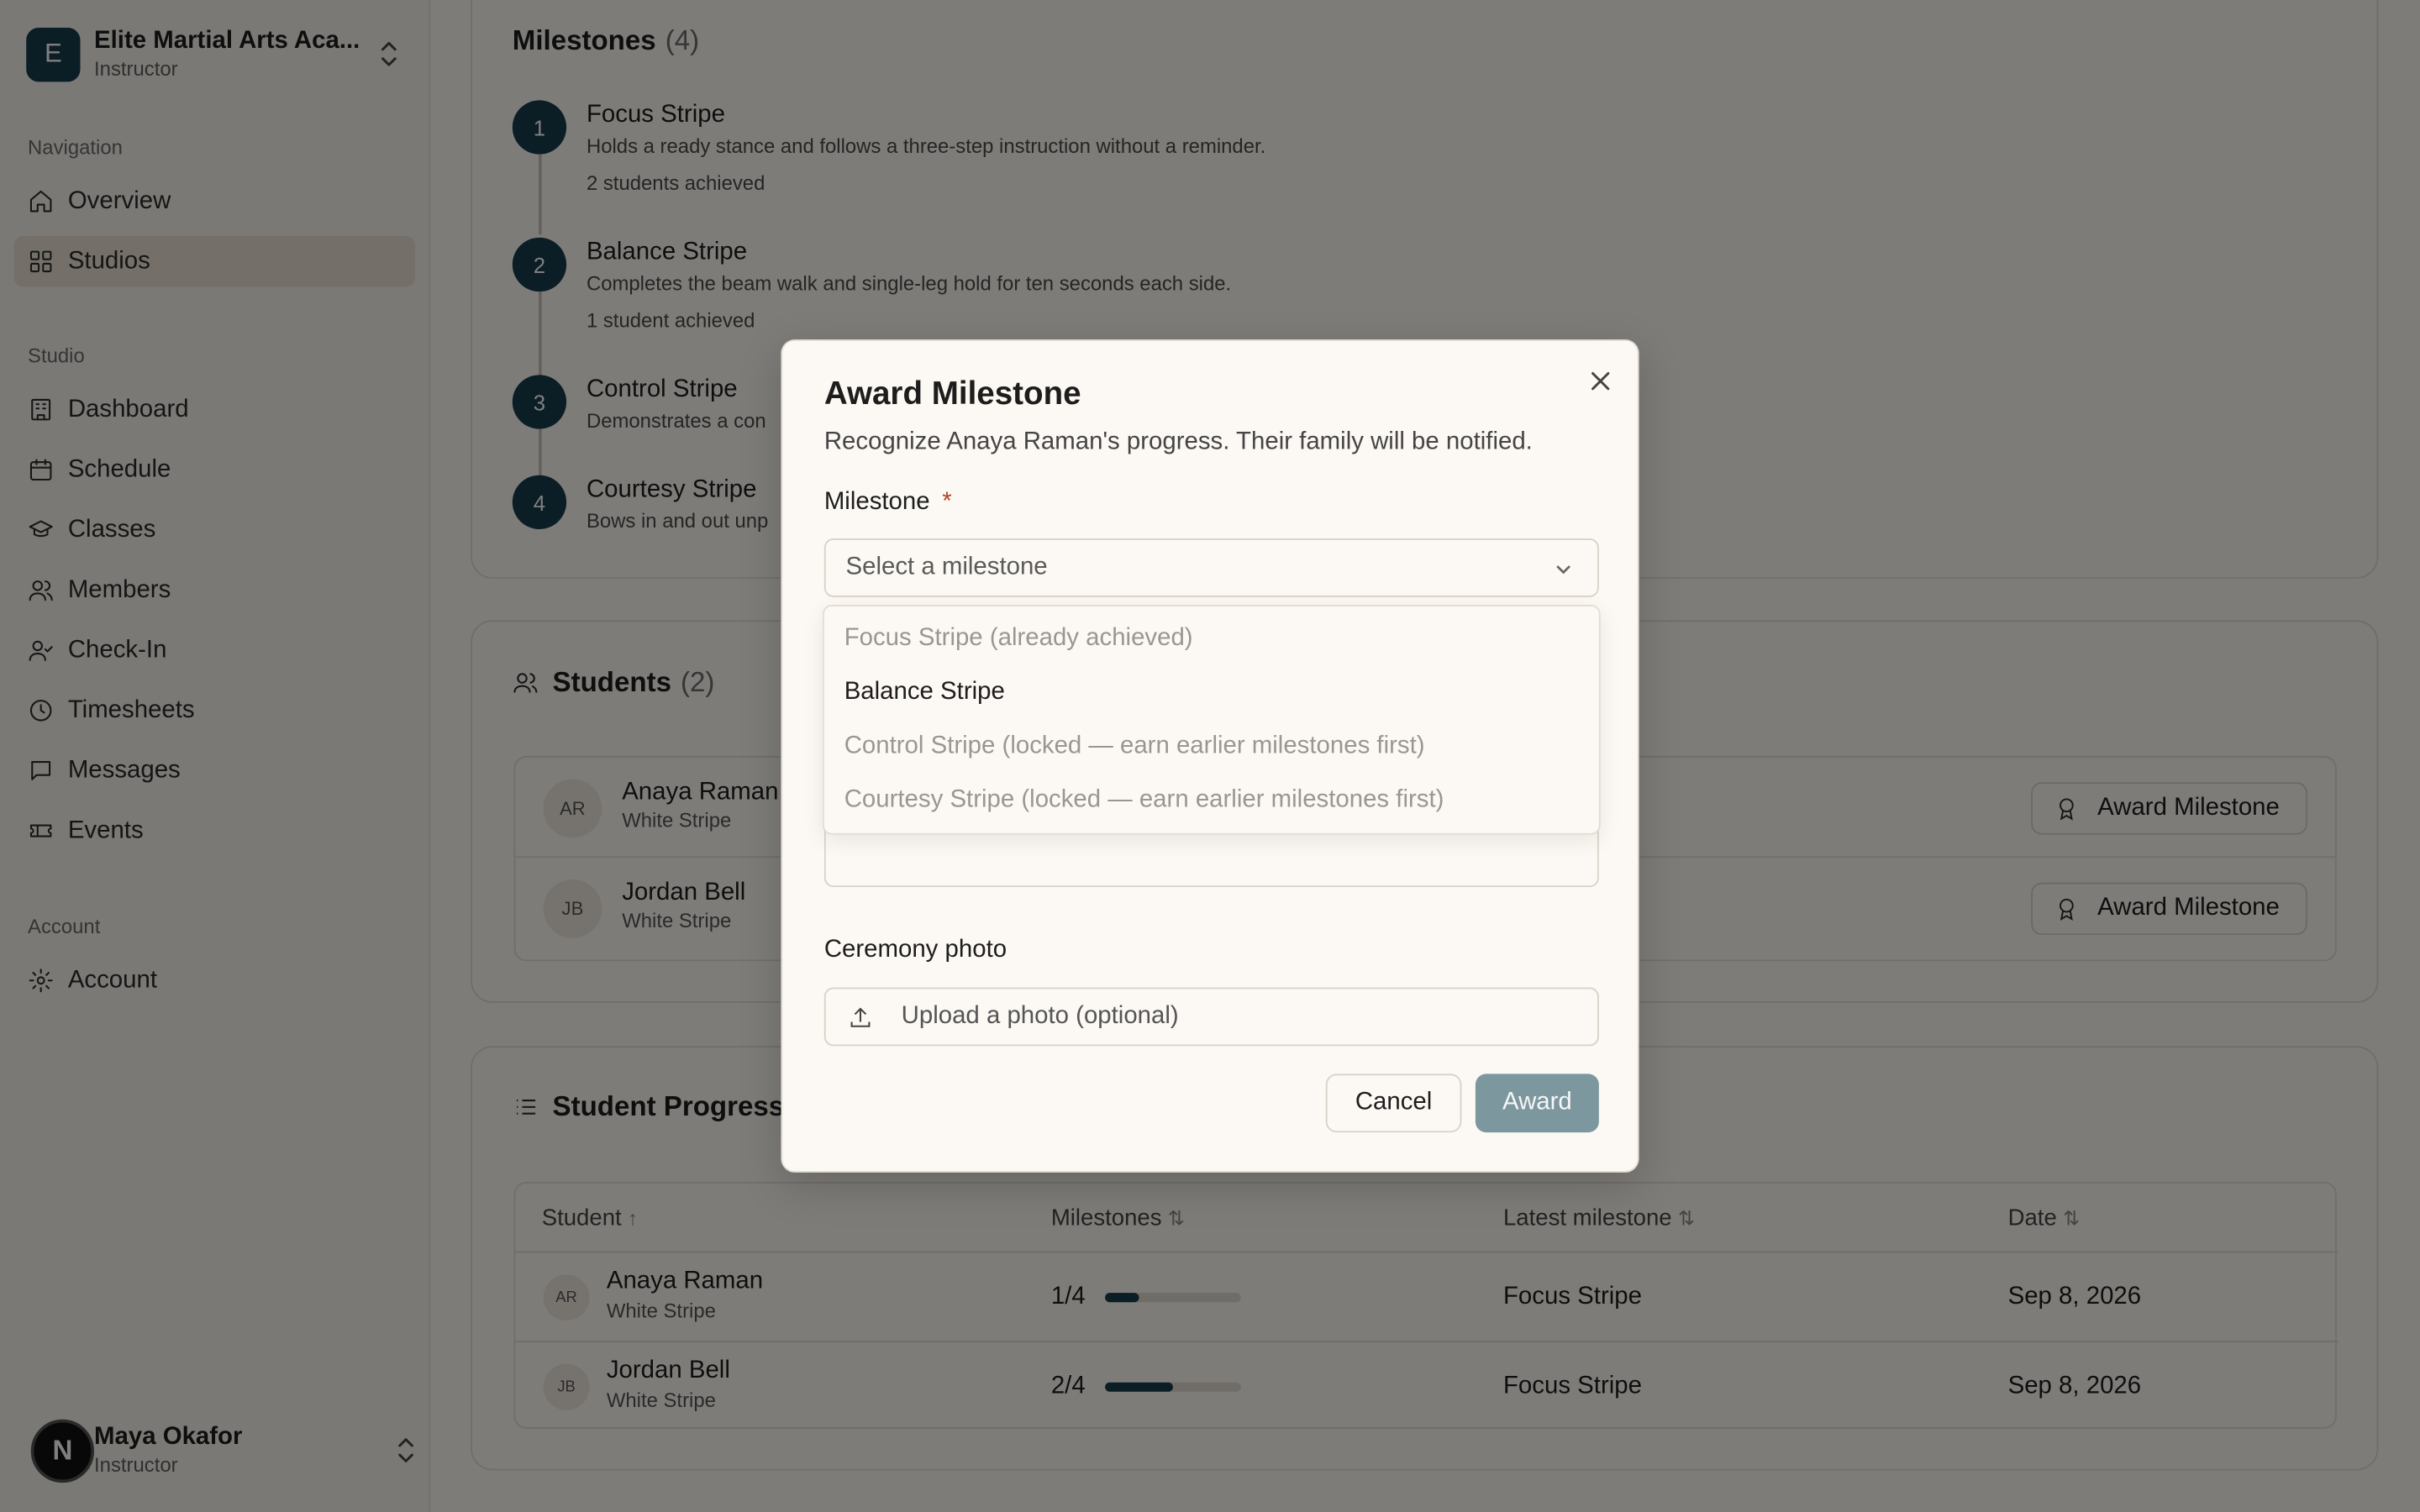 This screenshot has width=2420, height=1512. What do you see at coordinates (915, 949) in the screenshot?
I see `ceremony-photo-label: Ceremony photo` at bounding box center [915, 949].